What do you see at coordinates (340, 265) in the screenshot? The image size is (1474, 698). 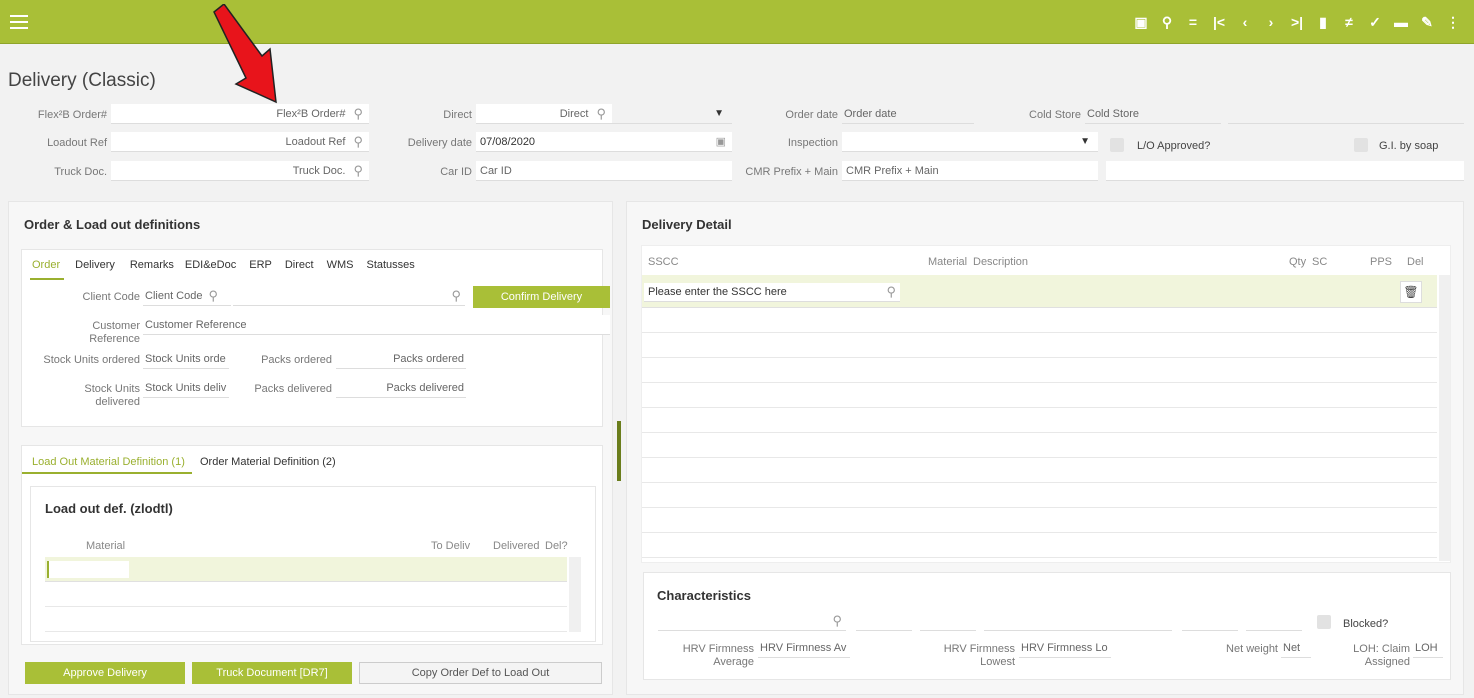 I see `tab-wms: WMS` at bounding box center [340, 265].